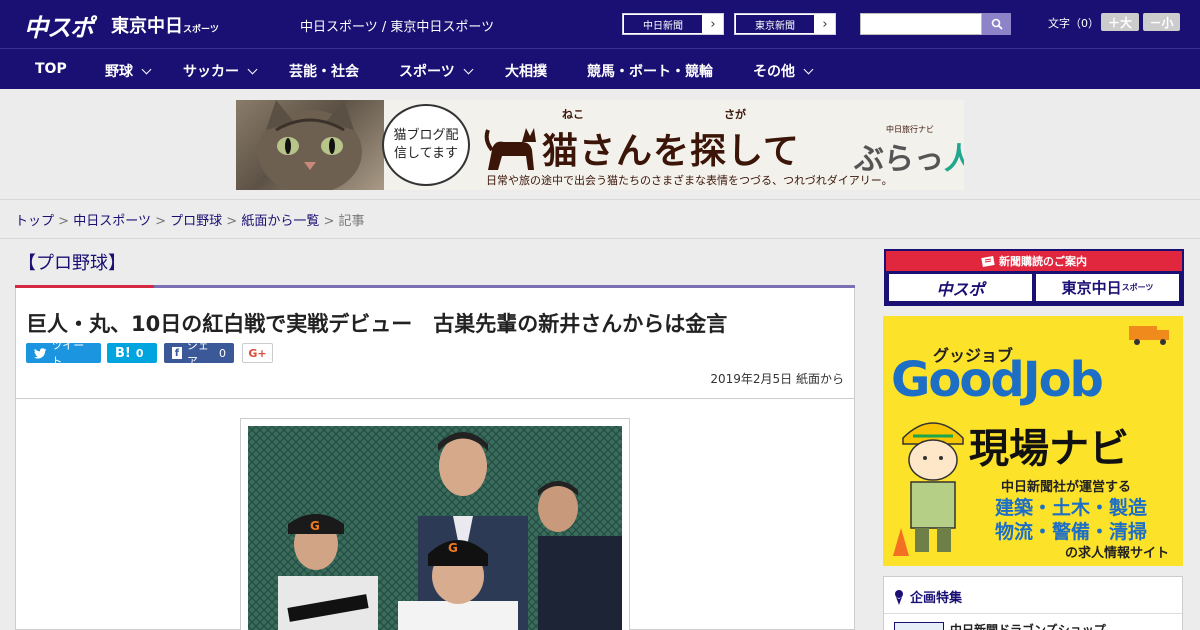  I want to click on subscription-header: 新聞購読のご案内, so click(1034, 261).